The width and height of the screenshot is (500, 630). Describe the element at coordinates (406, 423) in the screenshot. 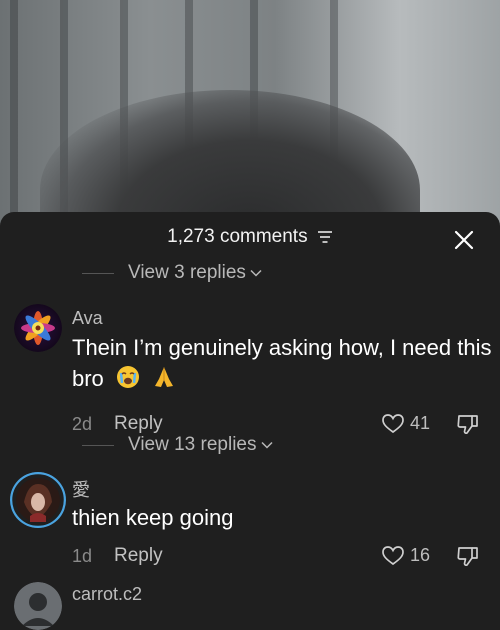

I see `like-button: 41` at that location.